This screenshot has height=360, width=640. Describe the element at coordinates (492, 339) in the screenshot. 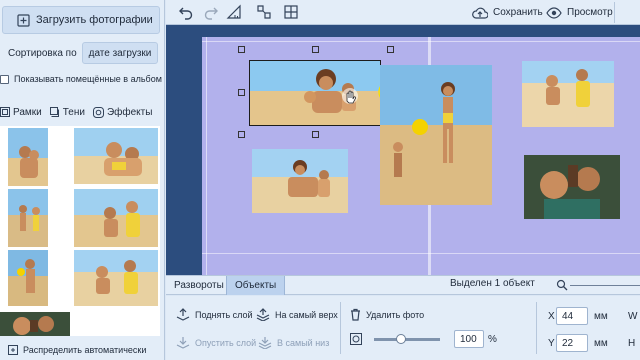

I see `opacity-unit: %` at that location.